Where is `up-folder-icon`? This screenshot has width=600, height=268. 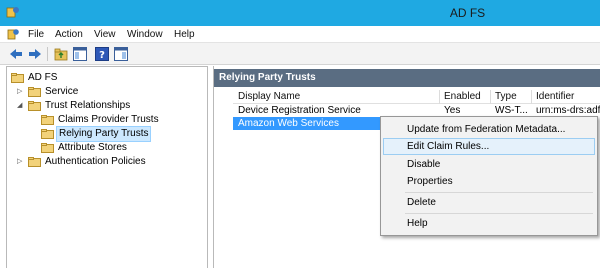
up-folder-icon is located at coordinates (61, 54).